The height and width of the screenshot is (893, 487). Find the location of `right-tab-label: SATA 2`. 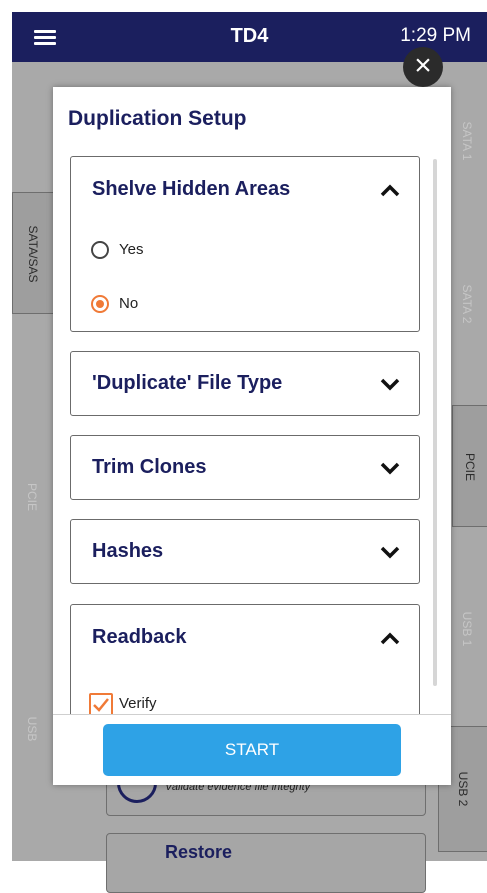

right-tab-label: SATA 2 is located at coordinates (467, 304).